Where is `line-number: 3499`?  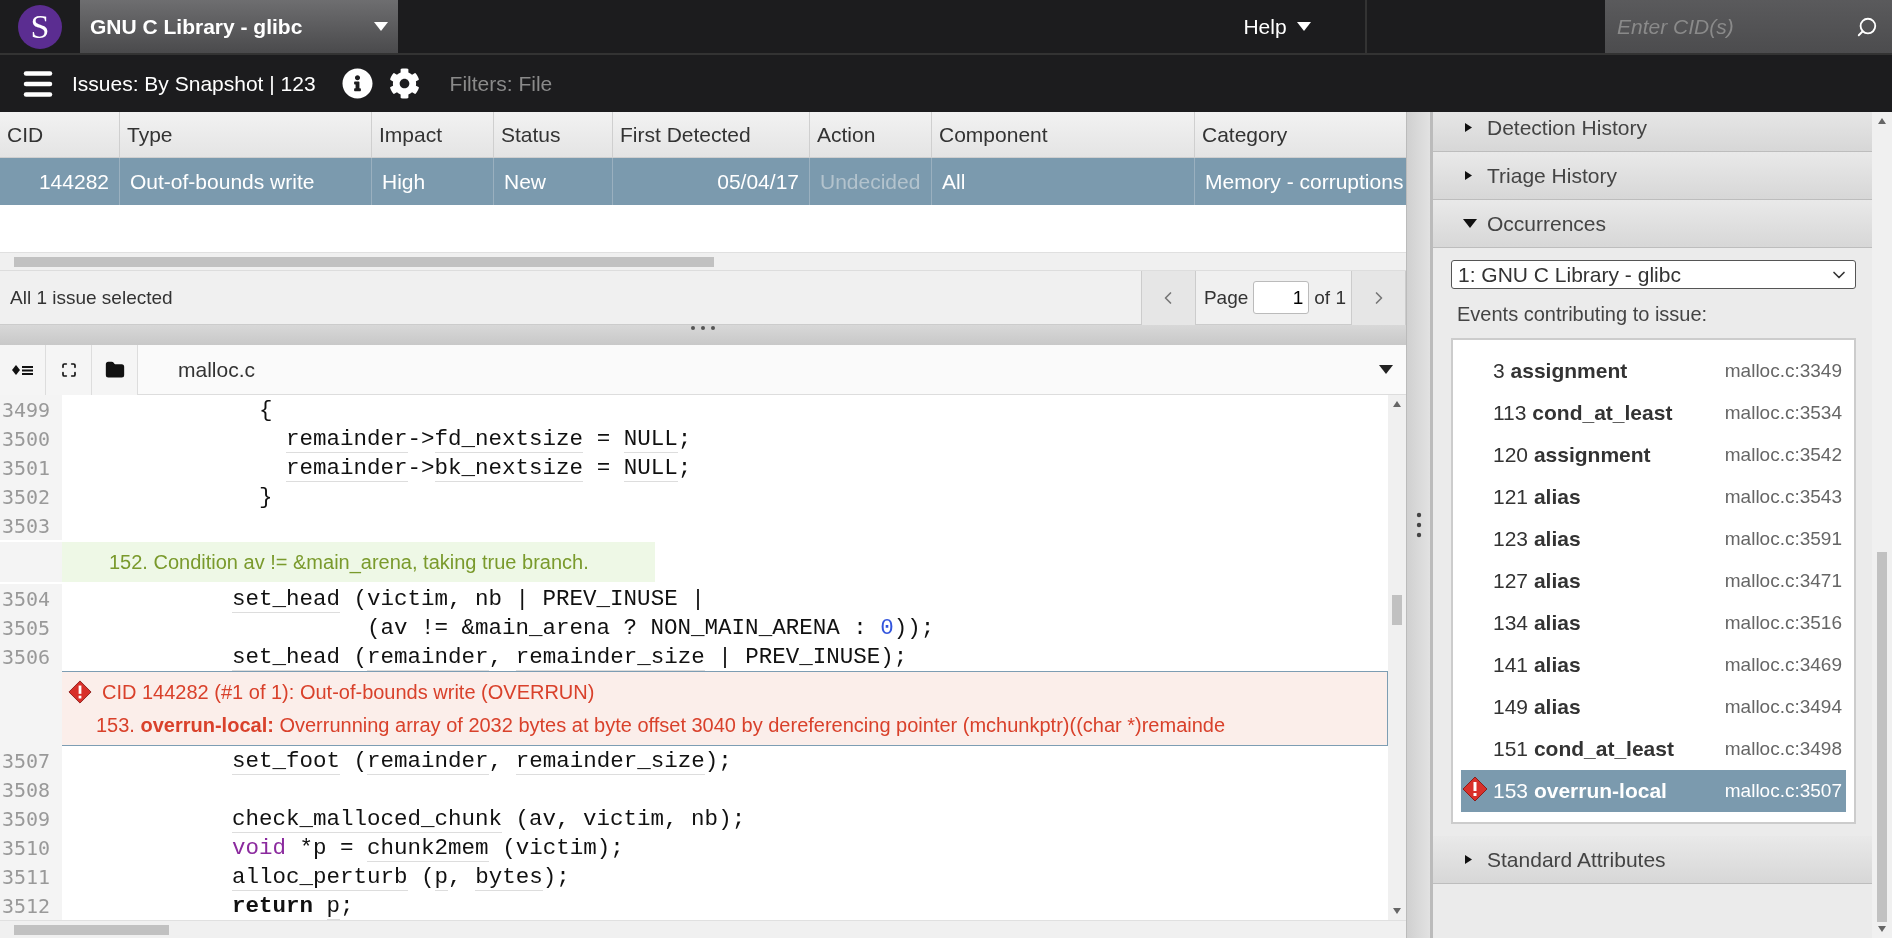
line-number: 3499 is located at coordinates (31, 409).